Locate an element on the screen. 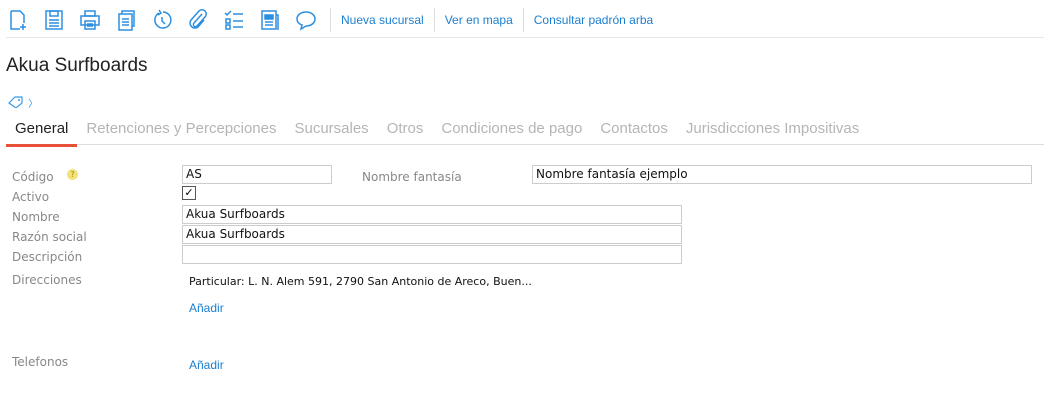 The image size is (1044, 409). nombre-fantasia-label: Nombre fantasía is located at coordinates (412, 177).